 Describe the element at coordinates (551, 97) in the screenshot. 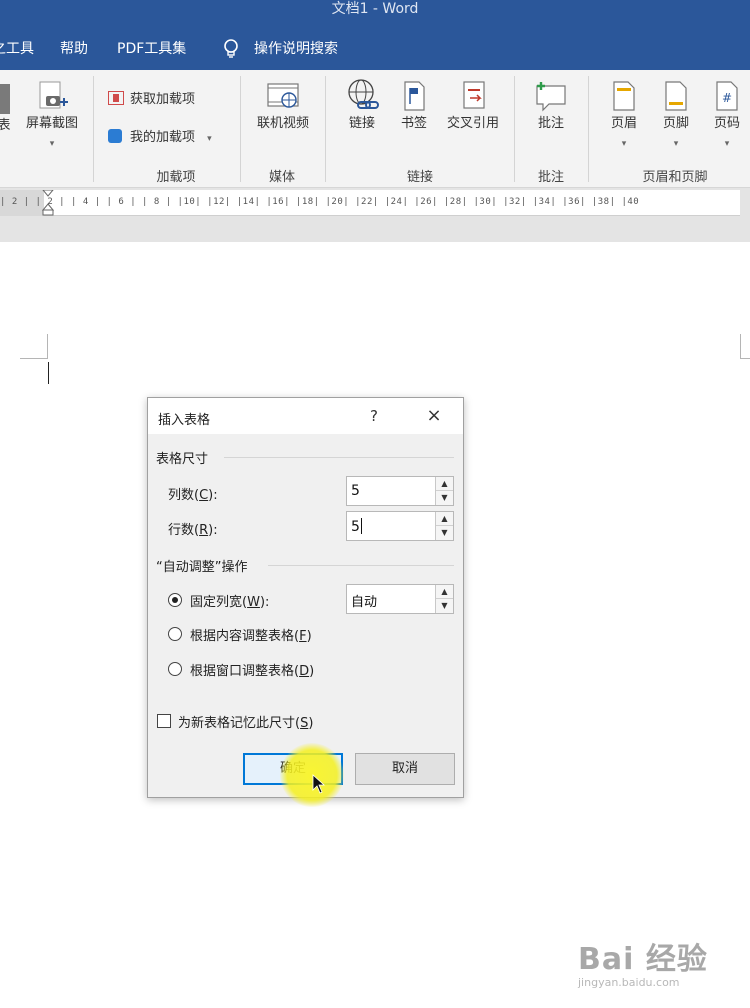

I see `comment-icon` at that location.